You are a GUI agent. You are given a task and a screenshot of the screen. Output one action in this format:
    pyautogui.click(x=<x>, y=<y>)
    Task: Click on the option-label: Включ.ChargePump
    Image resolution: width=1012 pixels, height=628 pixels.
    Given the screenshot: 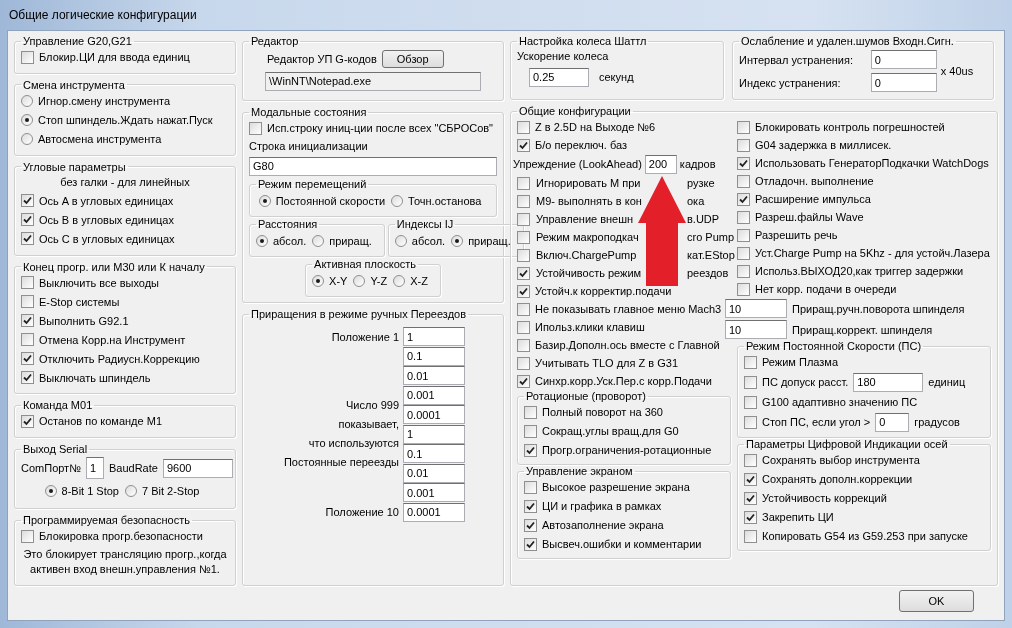 What is the action you would take?
    pyautogui.click(x=587, y=255)
    